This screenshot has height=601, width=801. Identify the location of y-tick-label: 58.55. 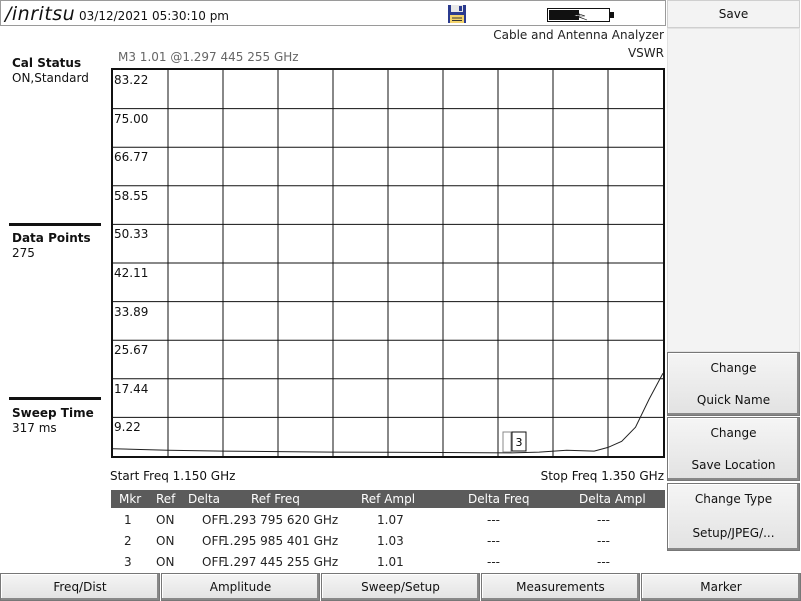
(131, 195).